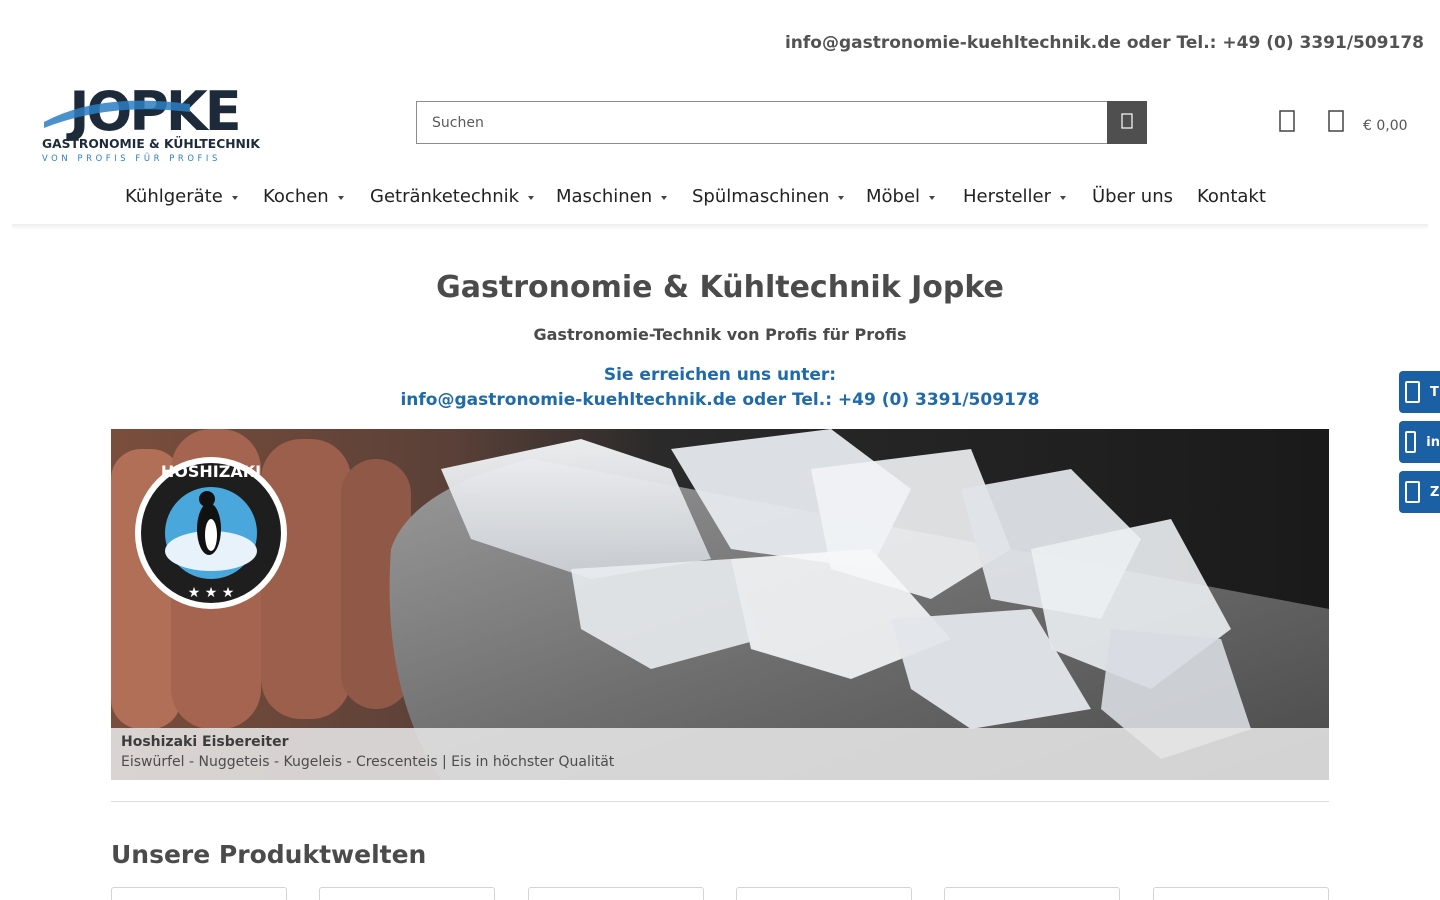 This screenshot has width=1440, height=900. Describe the element at coordinates (445, 196) in the screenshot. I see `nav-item-label: Getränketechnik` at that location.